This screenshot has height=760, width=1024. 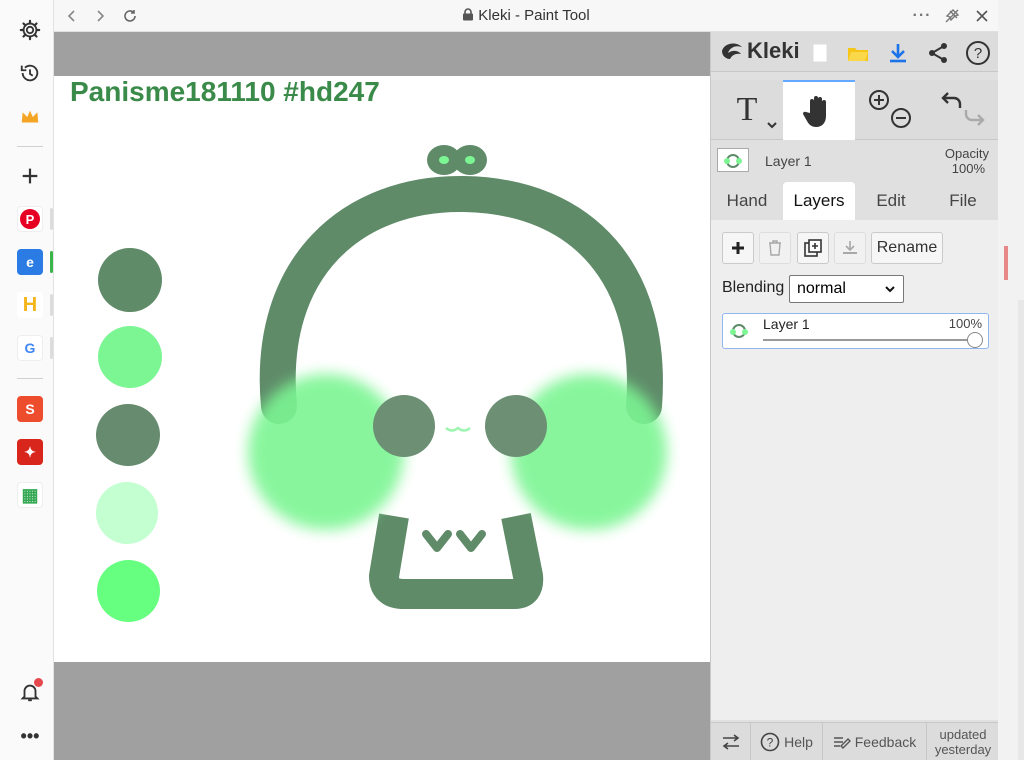 I want to click on crown-icon, so click(x=30, y=117).